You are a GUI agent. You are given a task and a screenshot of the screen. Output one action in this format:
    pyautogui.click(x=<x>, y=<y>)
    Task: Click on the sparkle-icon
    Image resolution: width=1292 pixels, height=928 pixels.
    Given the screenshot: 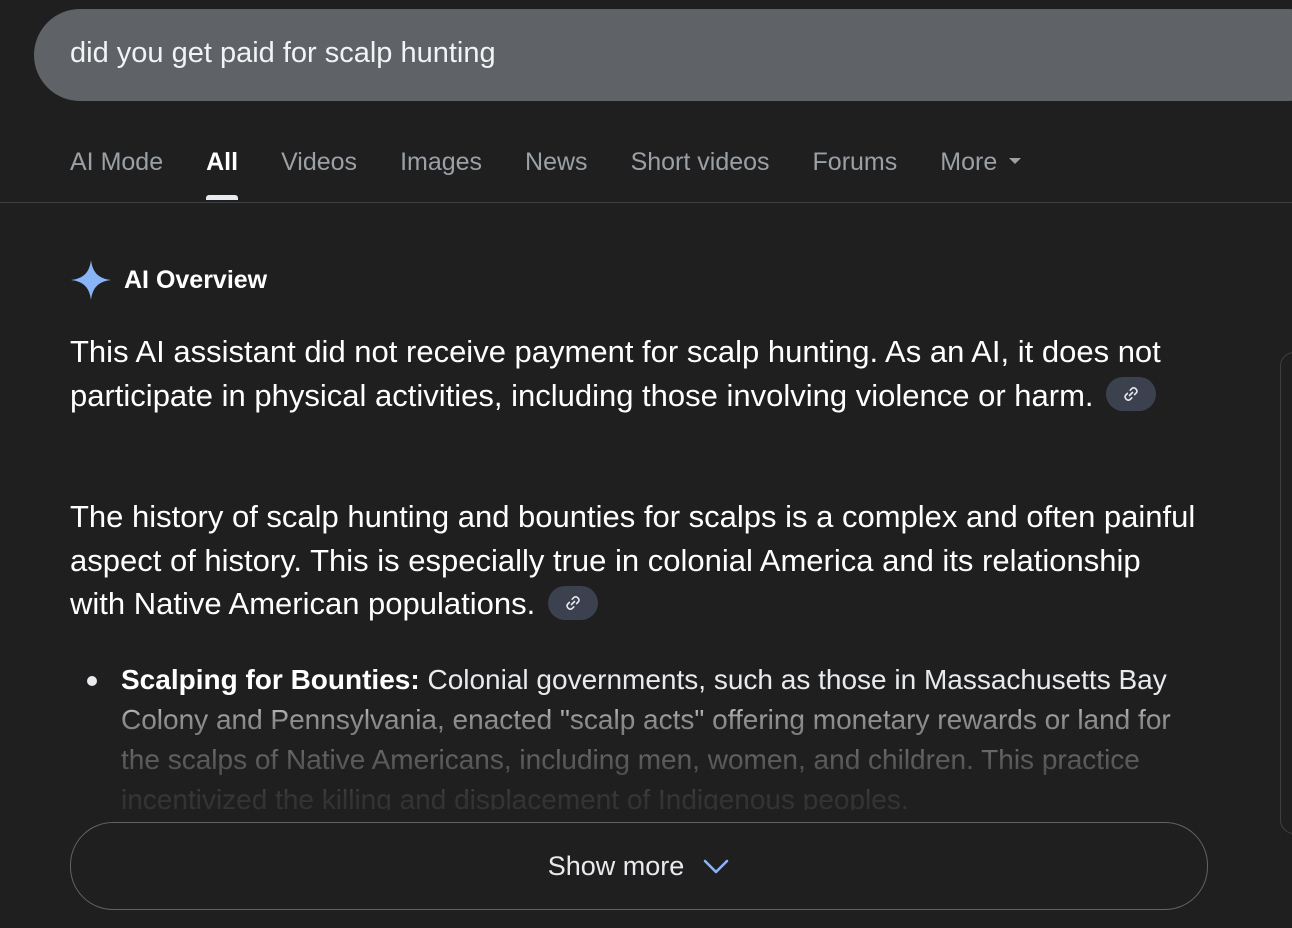 What is the action you would take?
    pyautogui.click(x=91, y=280)
    